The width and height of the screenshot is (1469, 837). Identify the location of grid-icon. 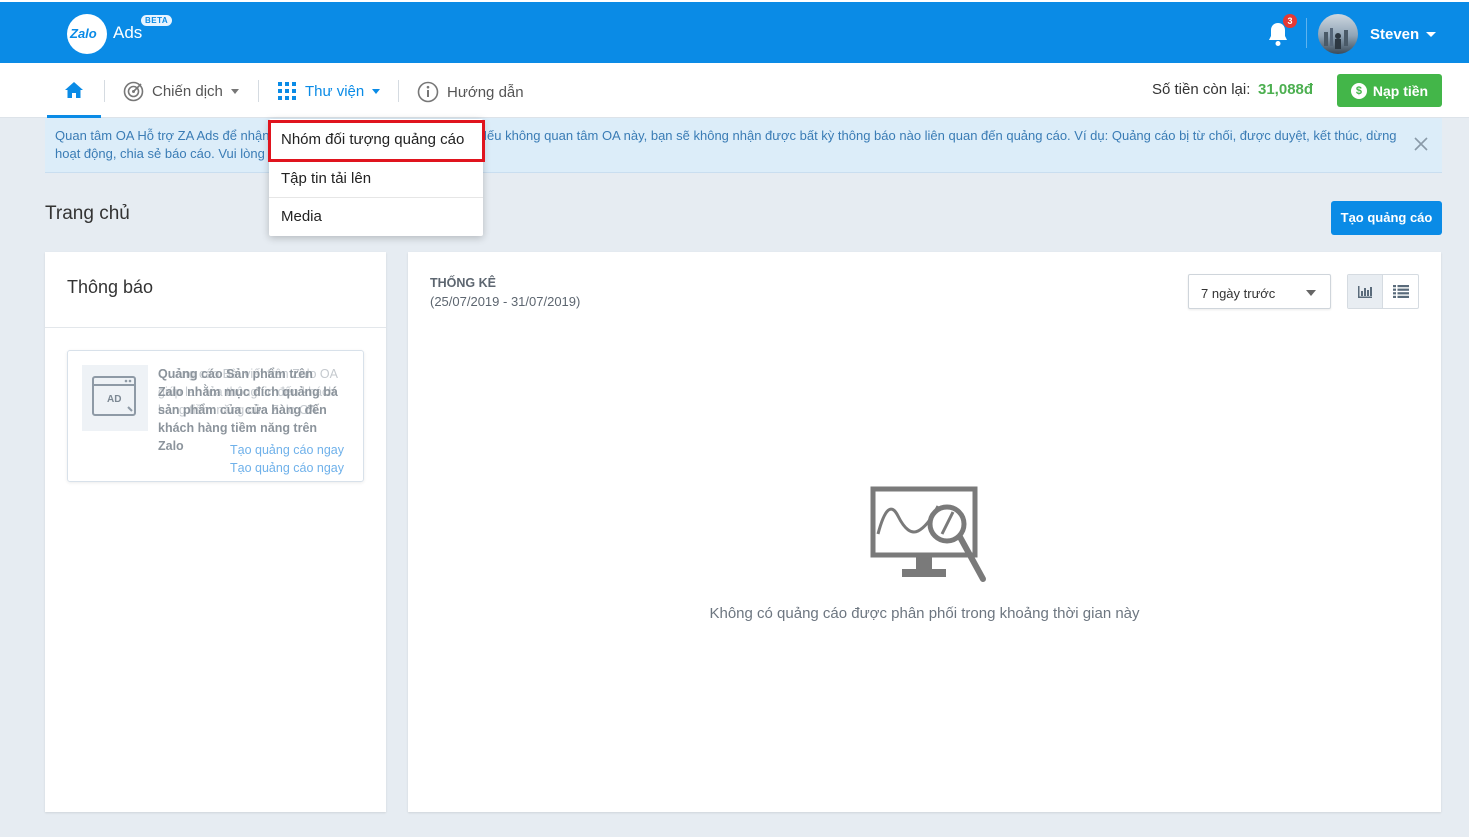
(287, 91).